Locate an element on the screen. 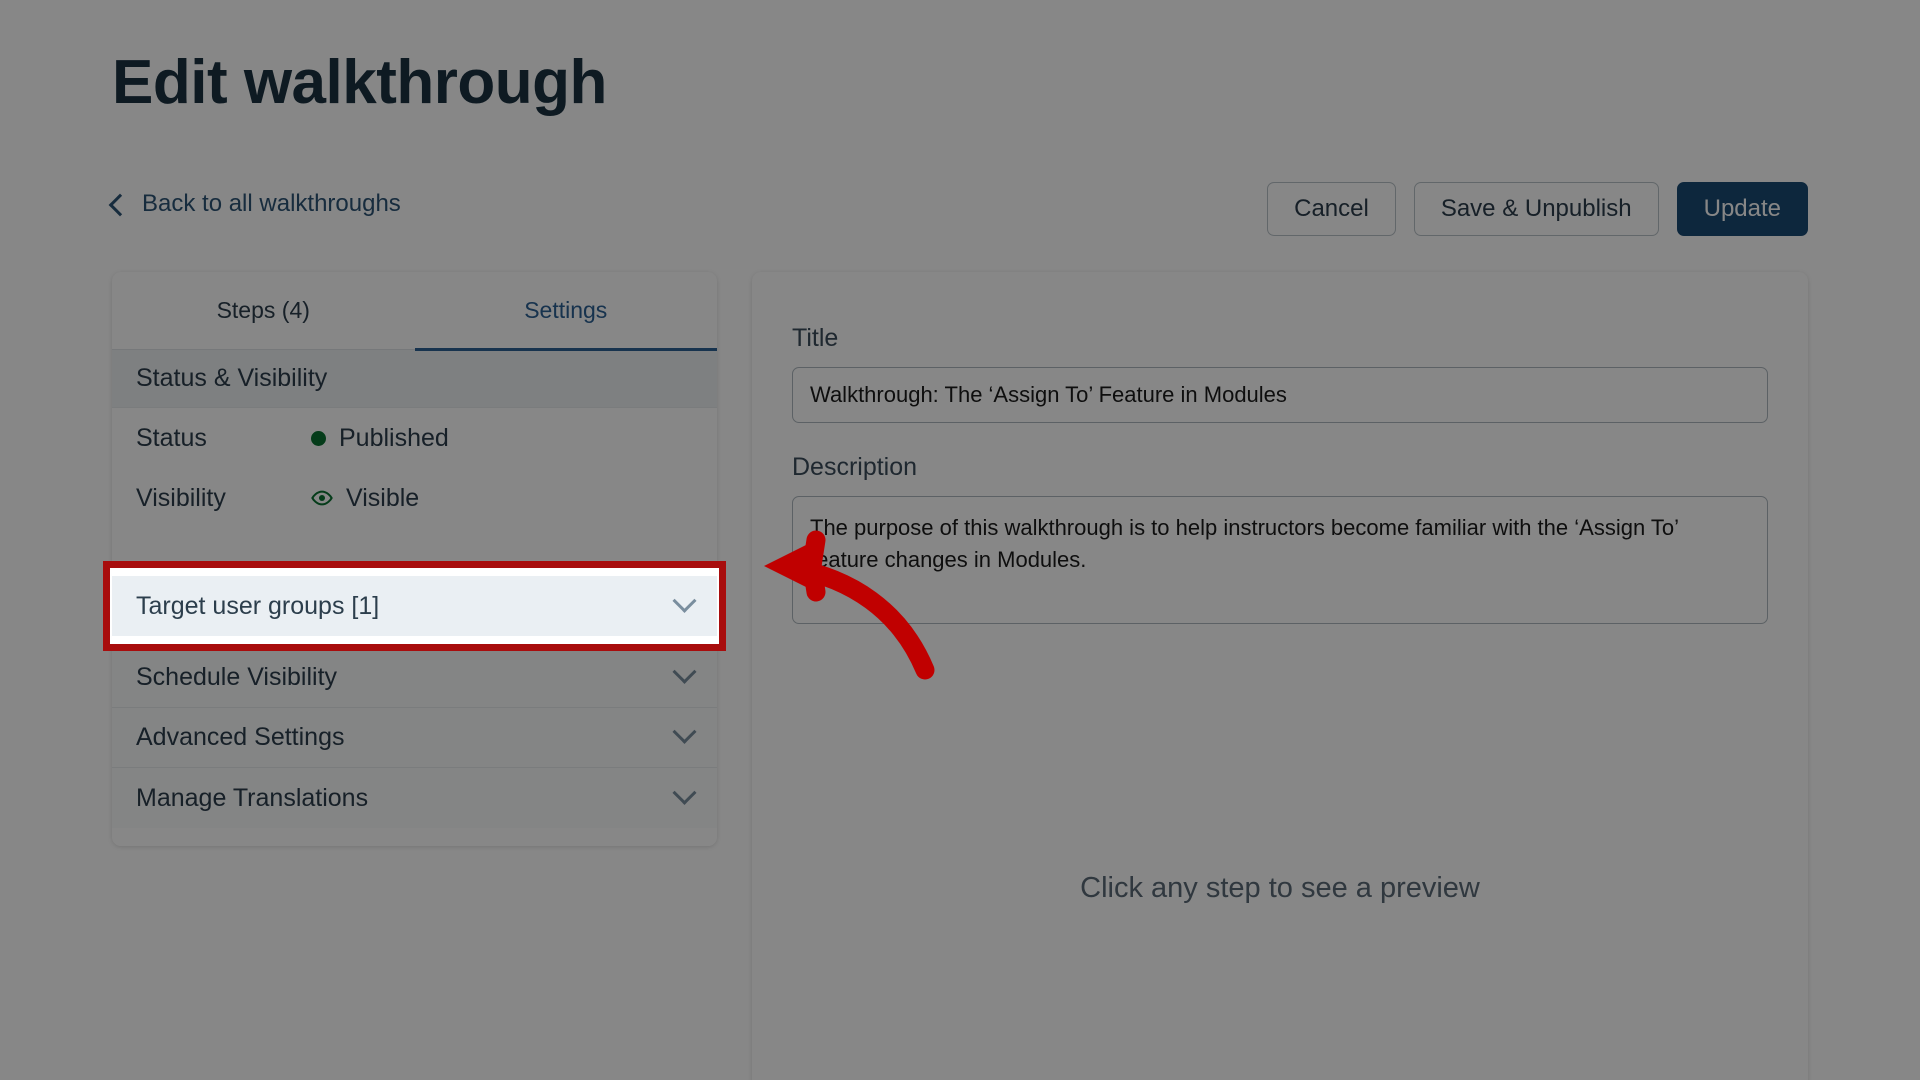 Image resolution: width=1920 pixels, height=1080 pixels. description-field-label: Description is located at coordinates (855, 467).